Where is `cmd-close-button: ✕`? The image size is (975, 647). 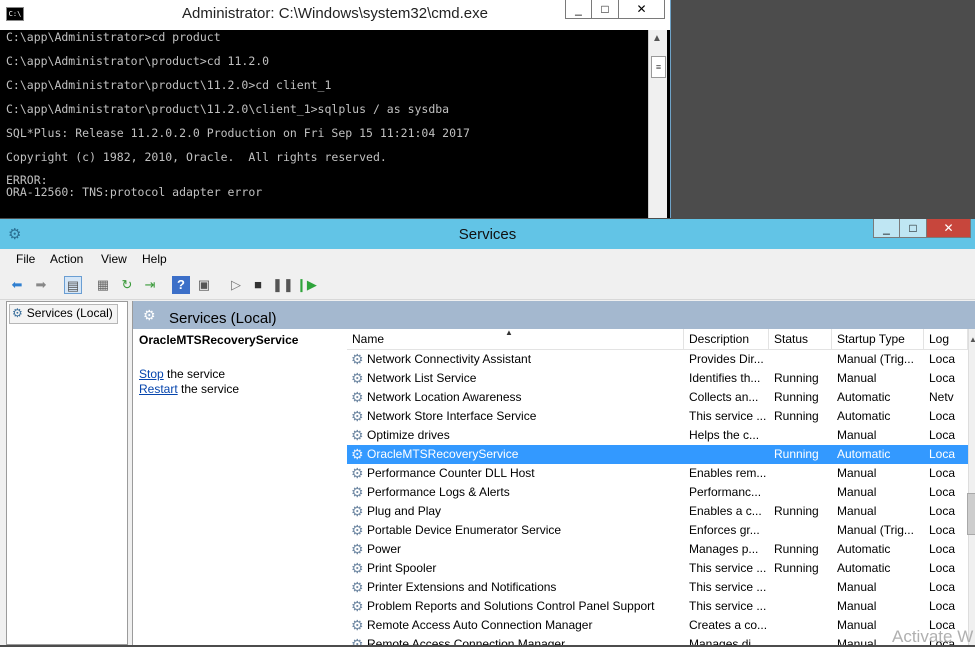
cmd-close-button: ✕ is located at coordinates (641, 9).